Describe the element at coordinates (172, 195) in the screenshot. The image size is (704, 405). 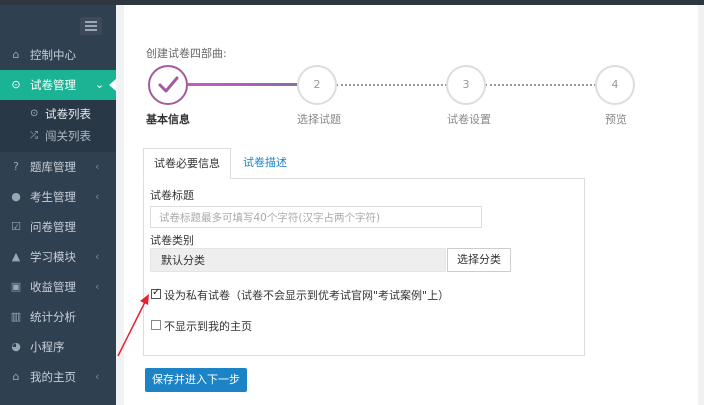
I see `title-label: 试卷标题` at that location.